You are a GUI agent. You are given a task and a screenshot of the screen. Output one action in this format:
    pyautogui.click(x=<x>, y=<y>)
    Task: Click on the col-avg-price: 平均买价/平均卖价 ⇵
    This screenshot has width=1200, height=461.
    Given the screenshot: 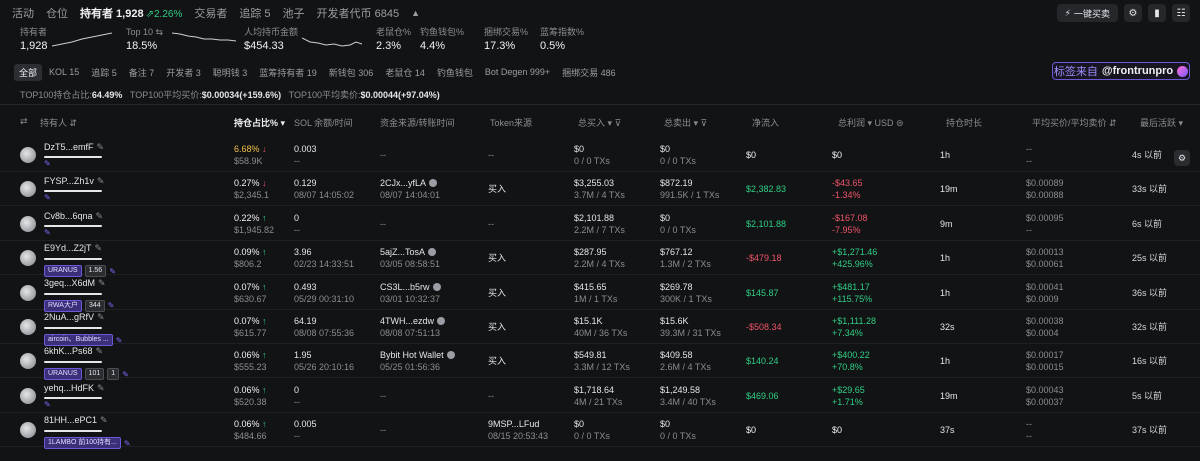 What is the action you would take?
    pyautogui.click(x=1074, y=122)
    